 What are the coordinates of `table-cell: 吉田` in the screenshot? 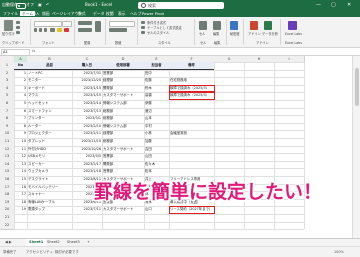 It's located at (156, 150).